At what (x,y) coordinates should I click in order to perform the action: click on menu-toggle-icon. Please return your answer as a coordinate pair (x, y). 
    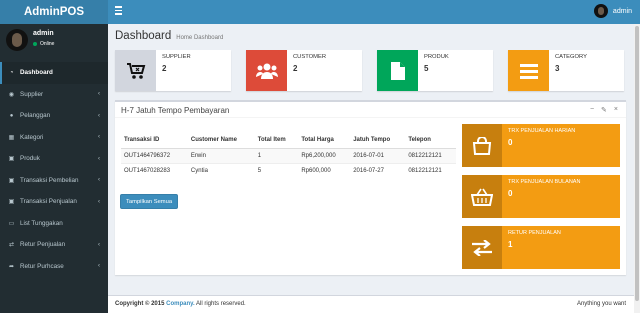
    Looking at the image, I should click on (118, 12).